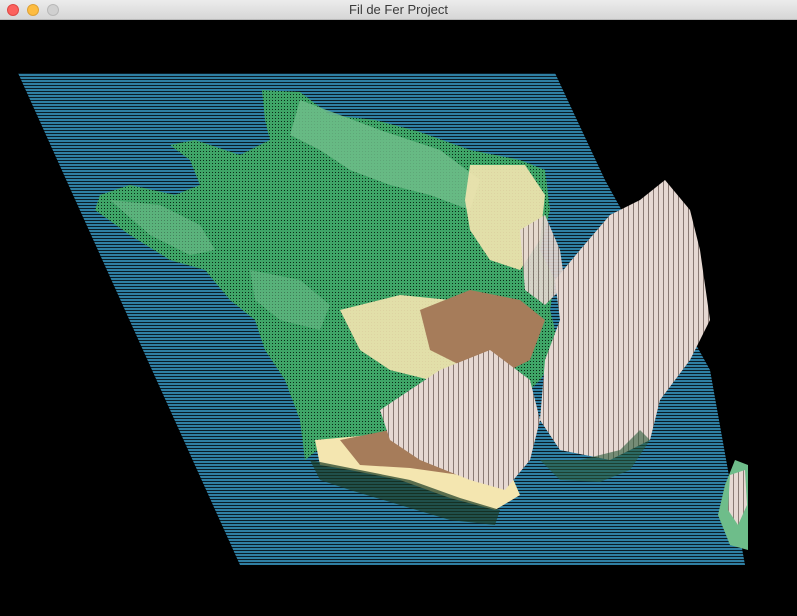  I want to click on title-bar: Fil de Fer Project, so click(398, 10).